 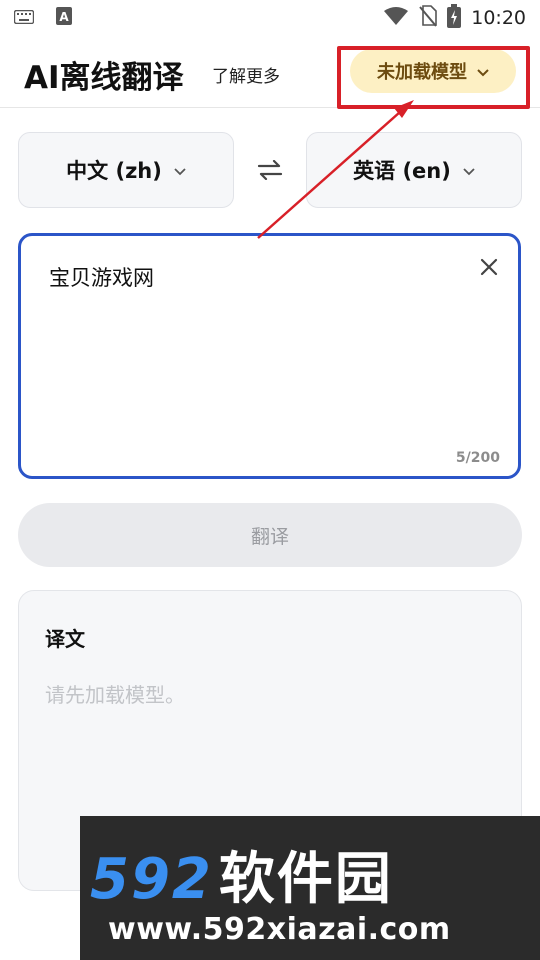 I want to click on wifi-icon, so click(x=396, y=18).